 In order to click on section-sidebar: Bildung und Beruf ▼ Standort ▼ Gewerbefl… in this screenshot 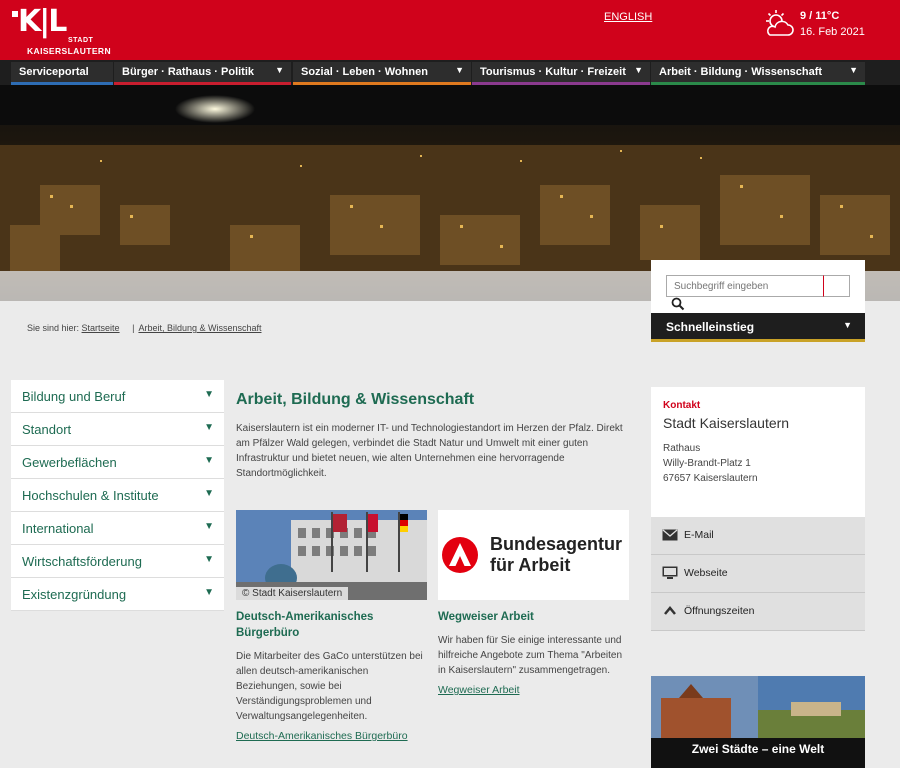, I will do `click(117, 495)`.